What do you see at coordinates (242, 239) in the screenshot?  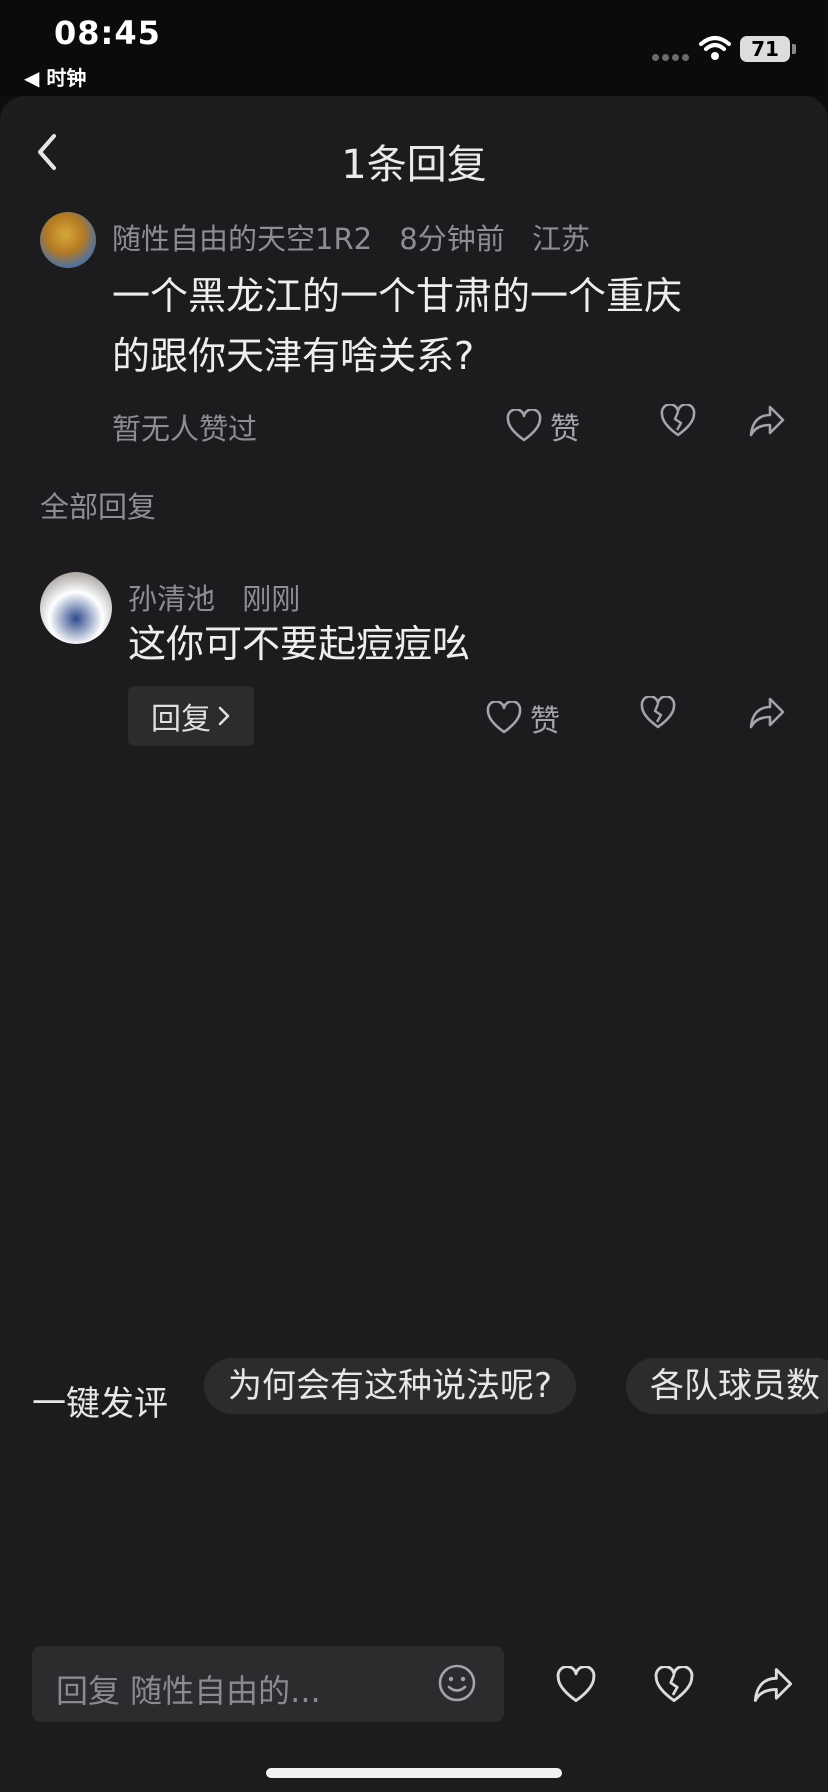 I see `comment-username: 随性自由的天空1R2` at bounding box center [242, 239].